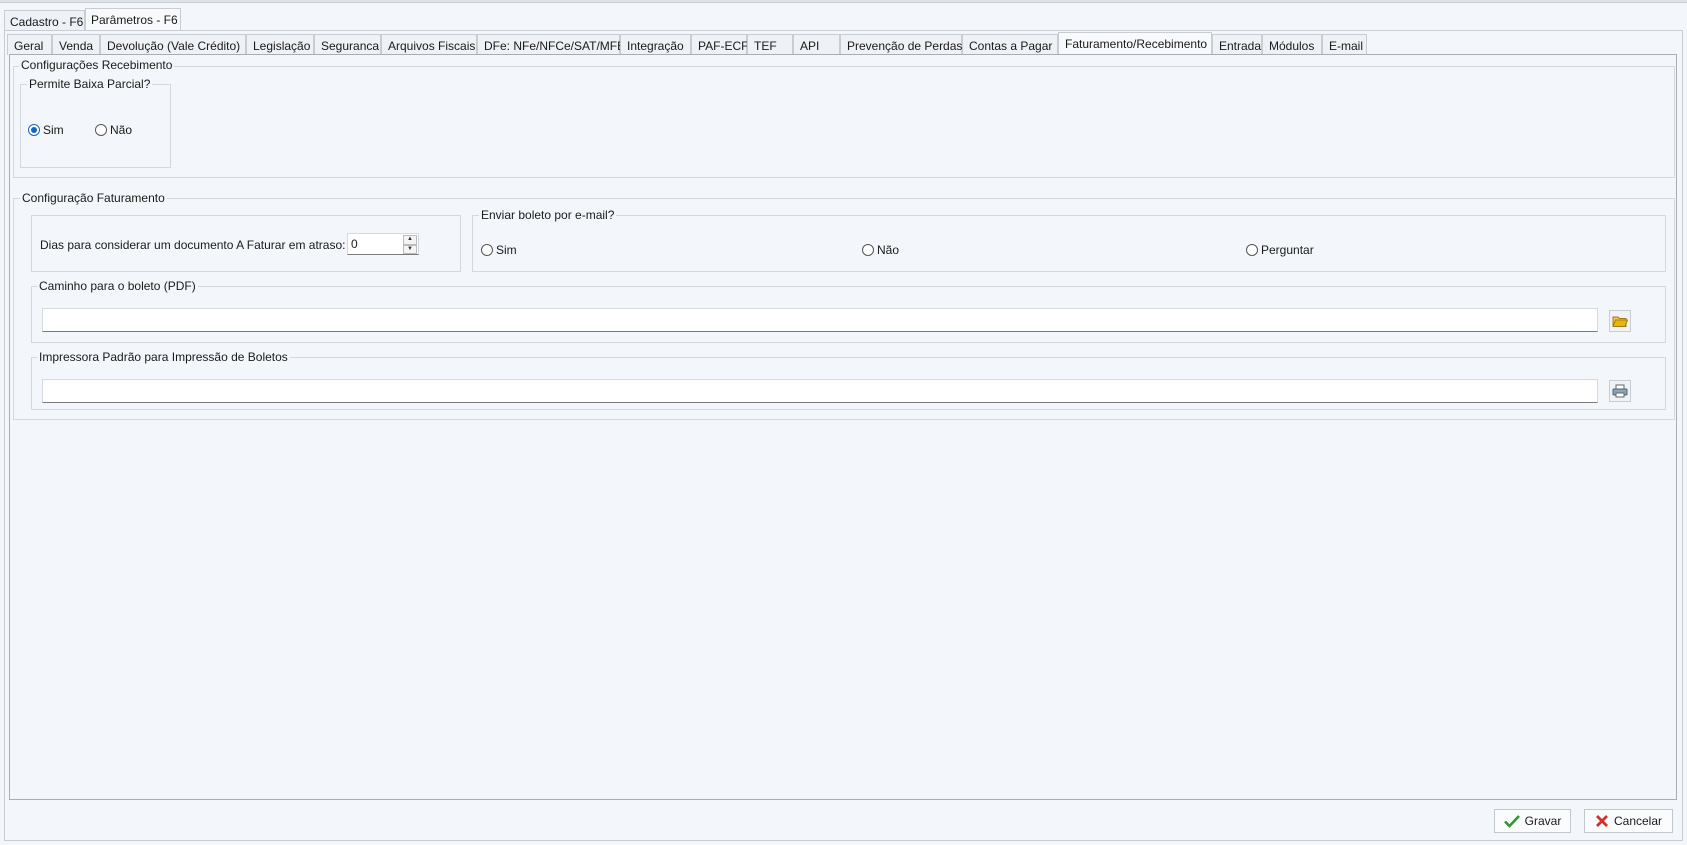  Describe the element at coordinates (548, 215) in the screenshot. I see `enviar-boleto-title: Enviar boleto por e-mail?` at that location.